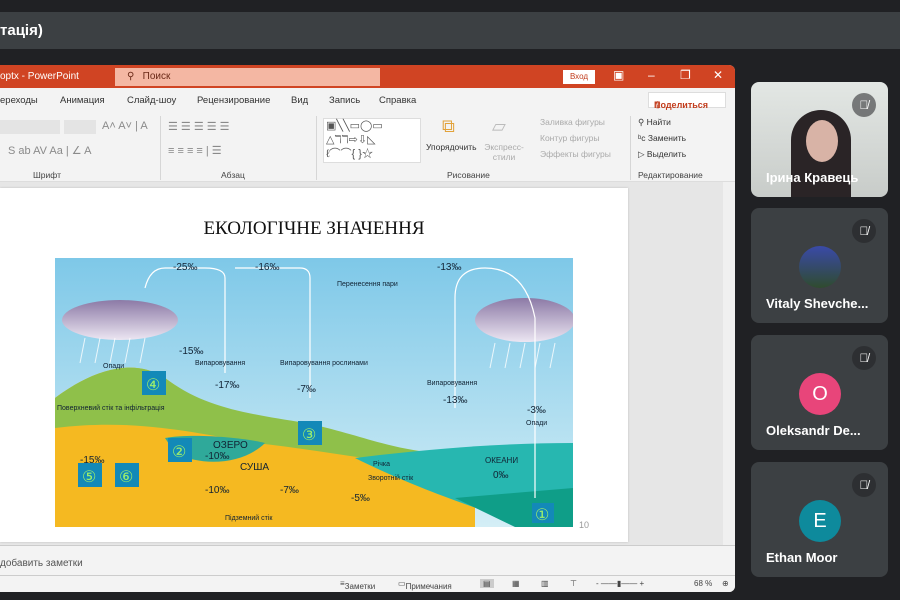 This screenshot has height=600, width=900. I want to click on cloud-left, so click(120, 320).